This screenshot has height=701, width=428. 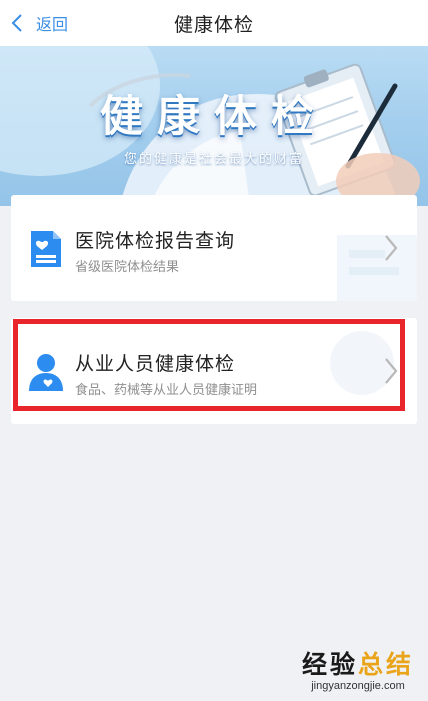 I want to click on chevron-left-icon, so click(x=16, y=23).